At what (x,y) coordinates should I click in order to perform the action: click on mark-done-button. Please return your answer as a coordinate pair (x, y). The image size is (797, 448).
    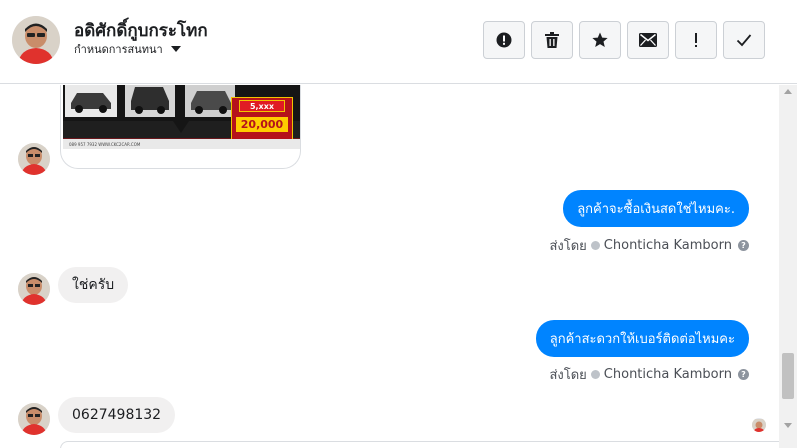
    Looking at the image, I should click on (744, 40).